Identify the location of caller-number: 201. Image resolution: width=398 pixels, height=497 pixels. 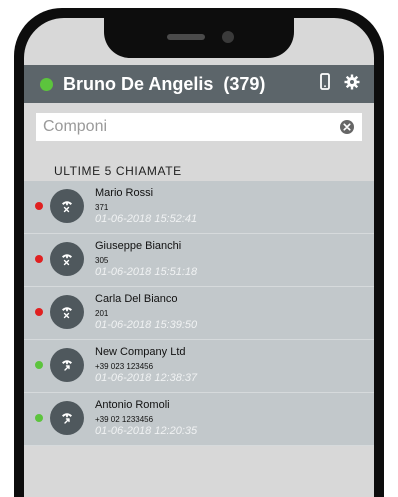
(102, 313).